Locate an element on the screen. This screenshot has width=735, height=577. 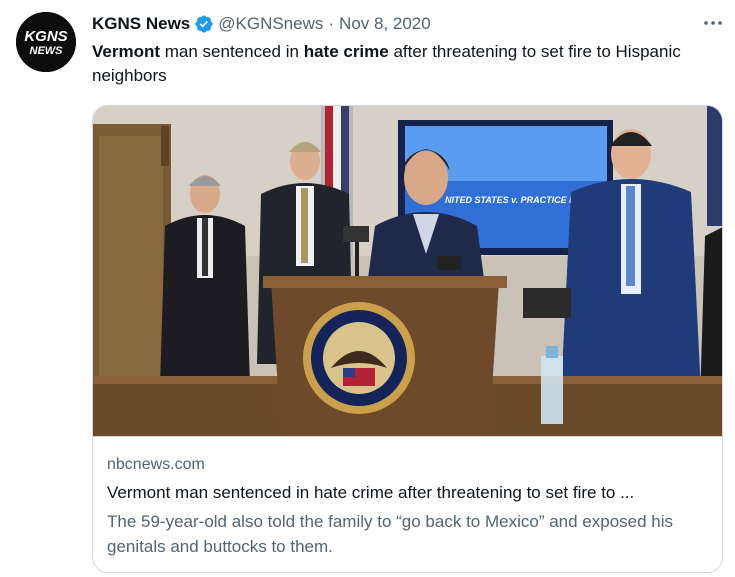
tweet-text-part: Vermont is located at coordinates (126, 51).